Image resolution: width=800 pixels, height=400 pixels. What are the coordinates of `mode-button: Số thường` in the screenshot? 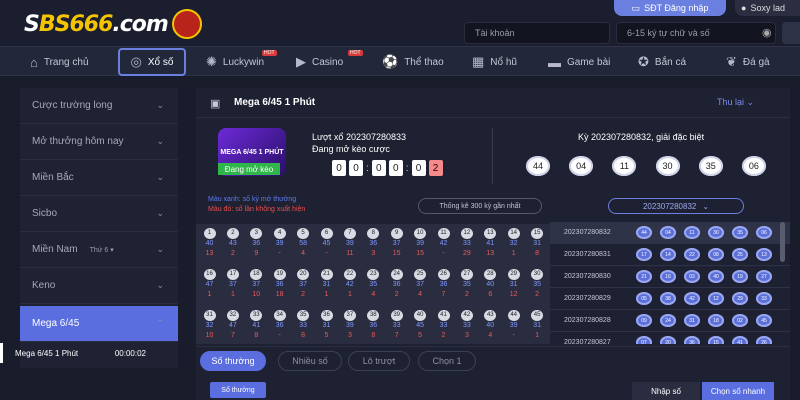 It's located at (238, 390).